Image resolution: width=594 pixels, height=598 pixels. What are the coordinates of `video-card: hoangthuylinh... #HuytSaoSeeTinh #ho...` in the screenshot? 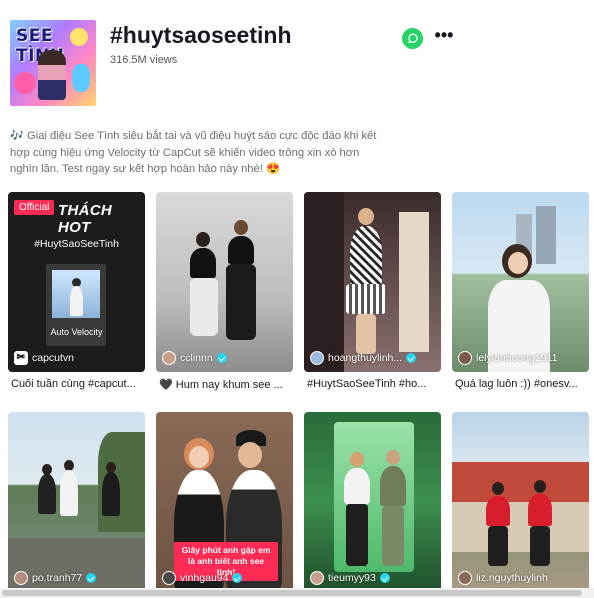 It's located at (372, 291).